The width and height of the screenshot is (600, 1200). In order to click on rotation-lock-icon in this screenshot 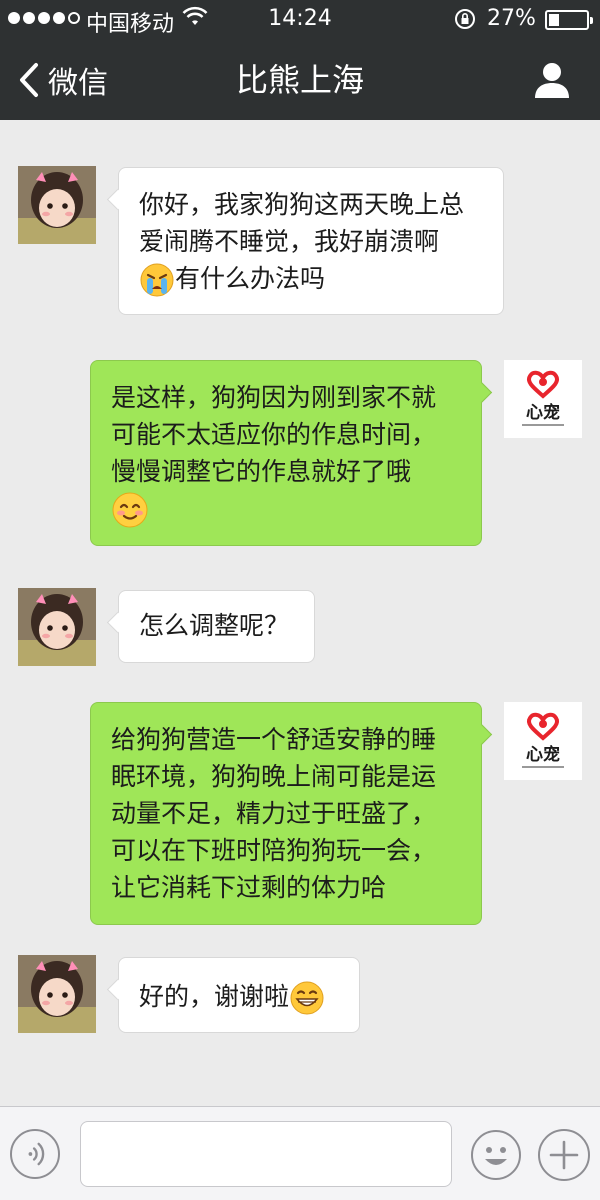, I will do `click(465, 19)`.